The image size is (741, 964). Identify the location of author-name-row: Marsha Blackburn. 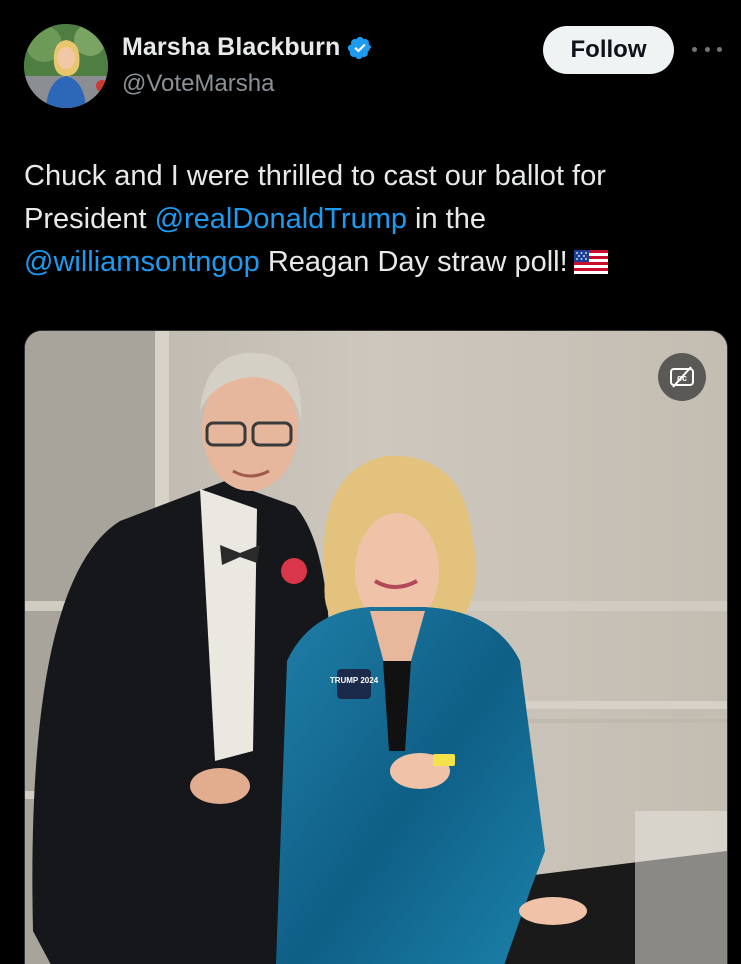
(247, 47).